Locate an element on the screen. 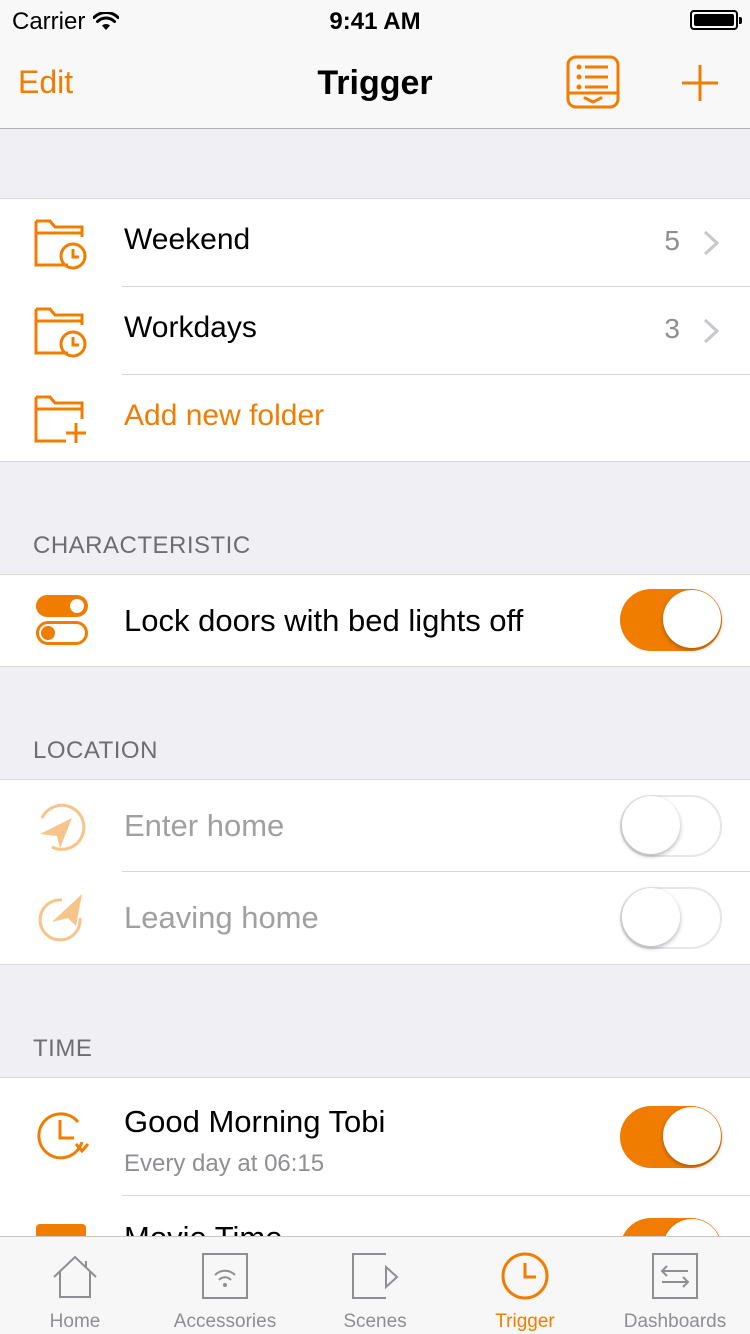  trigger-label: Good Morning Tobi is located at coordinates (255, 1121).